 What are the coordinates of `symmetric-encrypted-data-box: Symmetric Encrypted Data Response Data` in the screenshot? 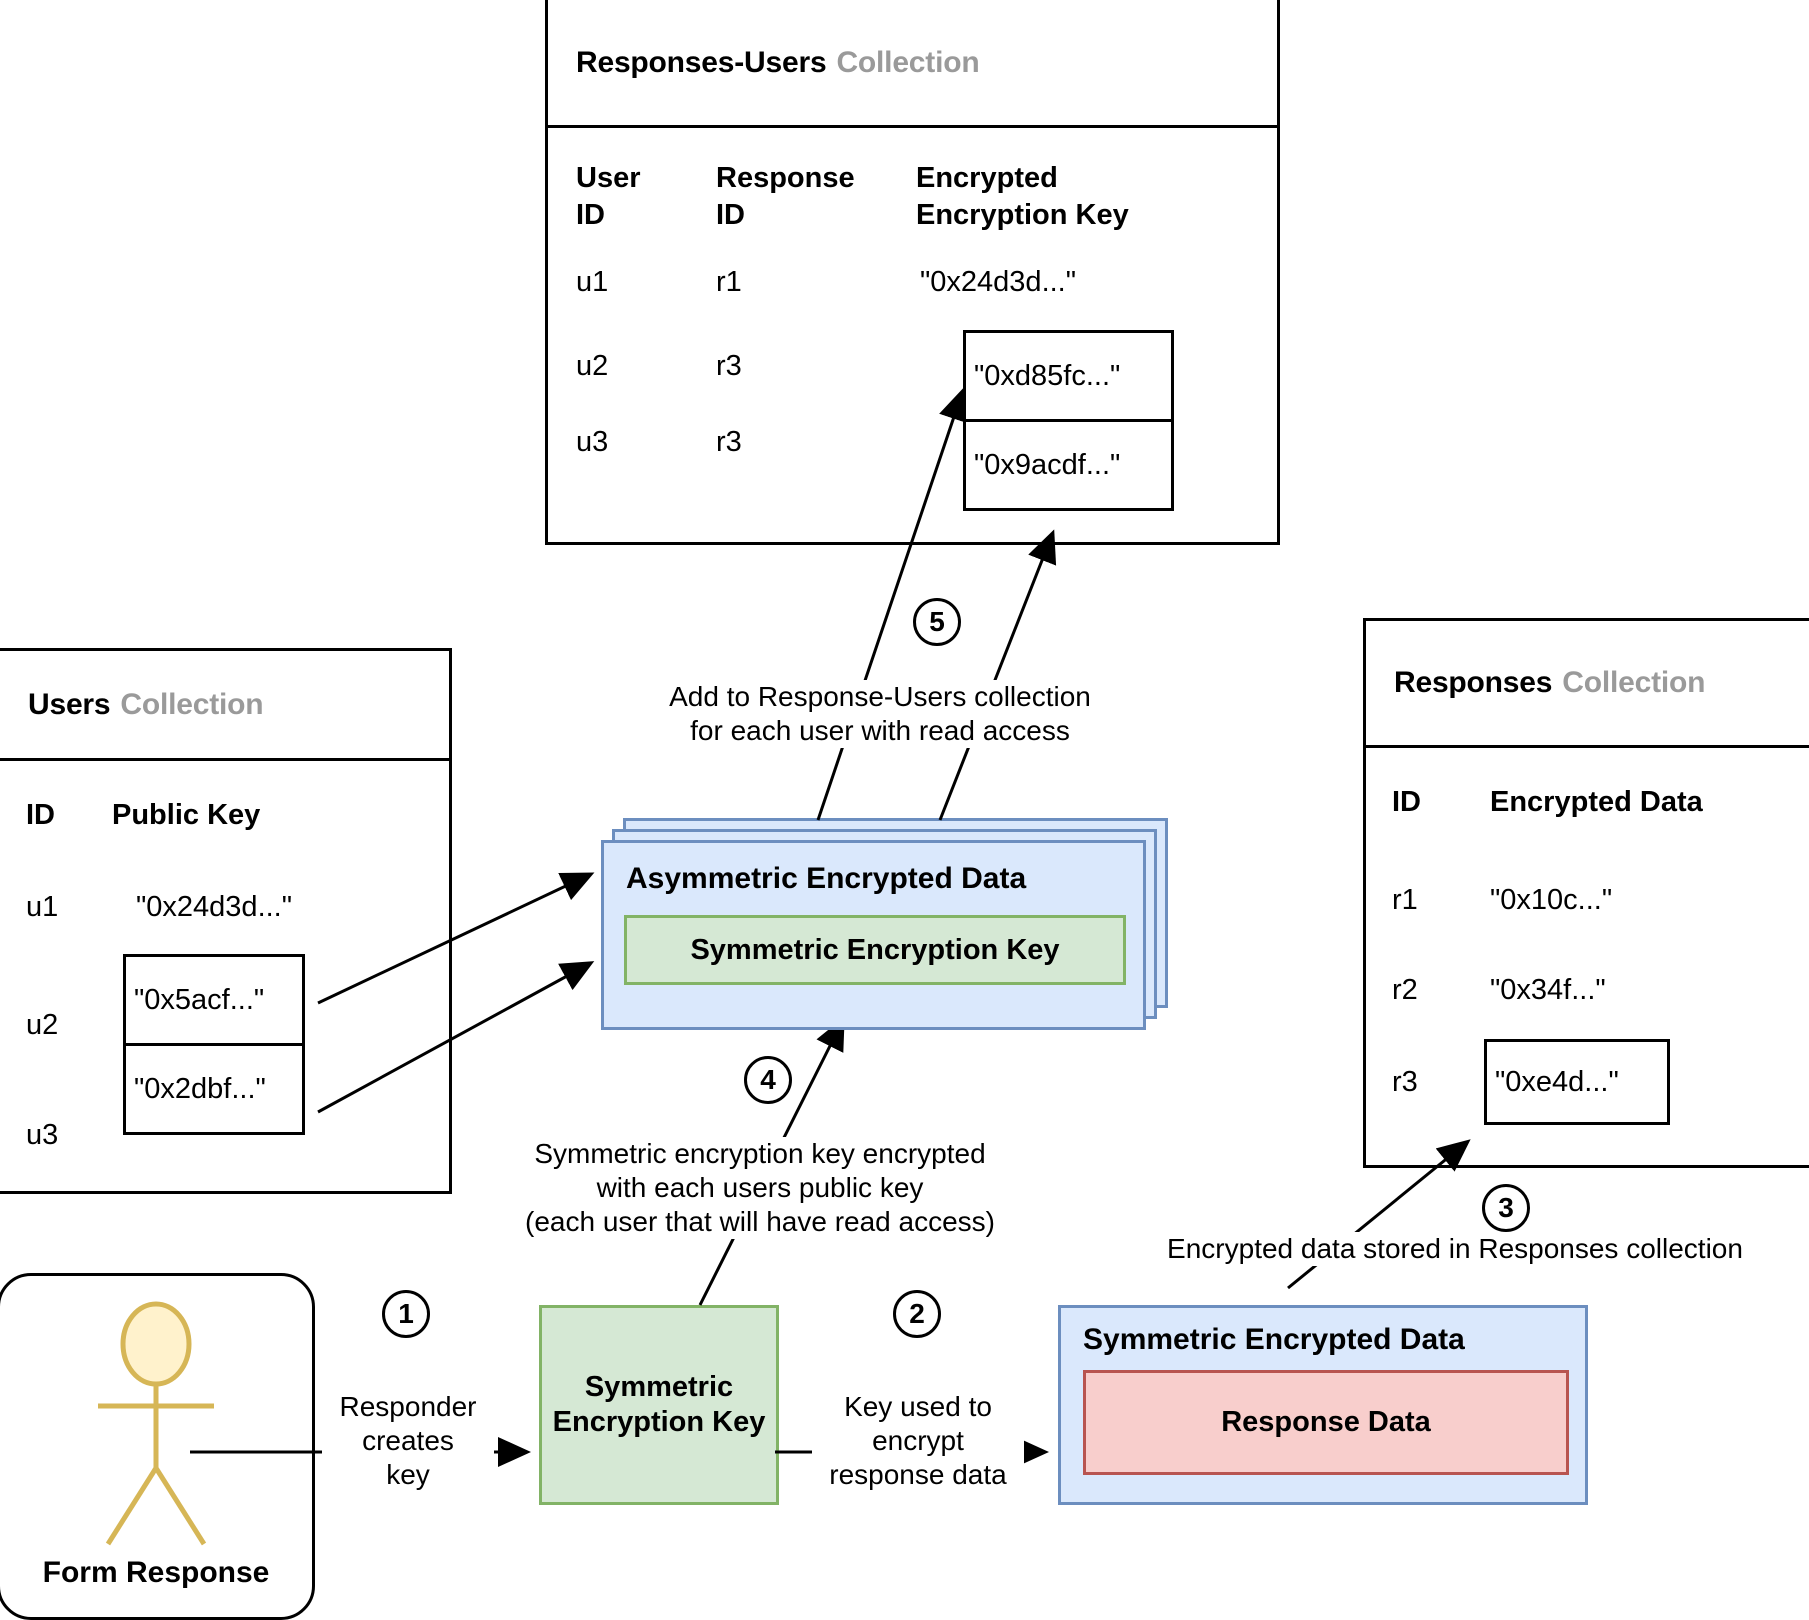 It's located at (1323, 1405).